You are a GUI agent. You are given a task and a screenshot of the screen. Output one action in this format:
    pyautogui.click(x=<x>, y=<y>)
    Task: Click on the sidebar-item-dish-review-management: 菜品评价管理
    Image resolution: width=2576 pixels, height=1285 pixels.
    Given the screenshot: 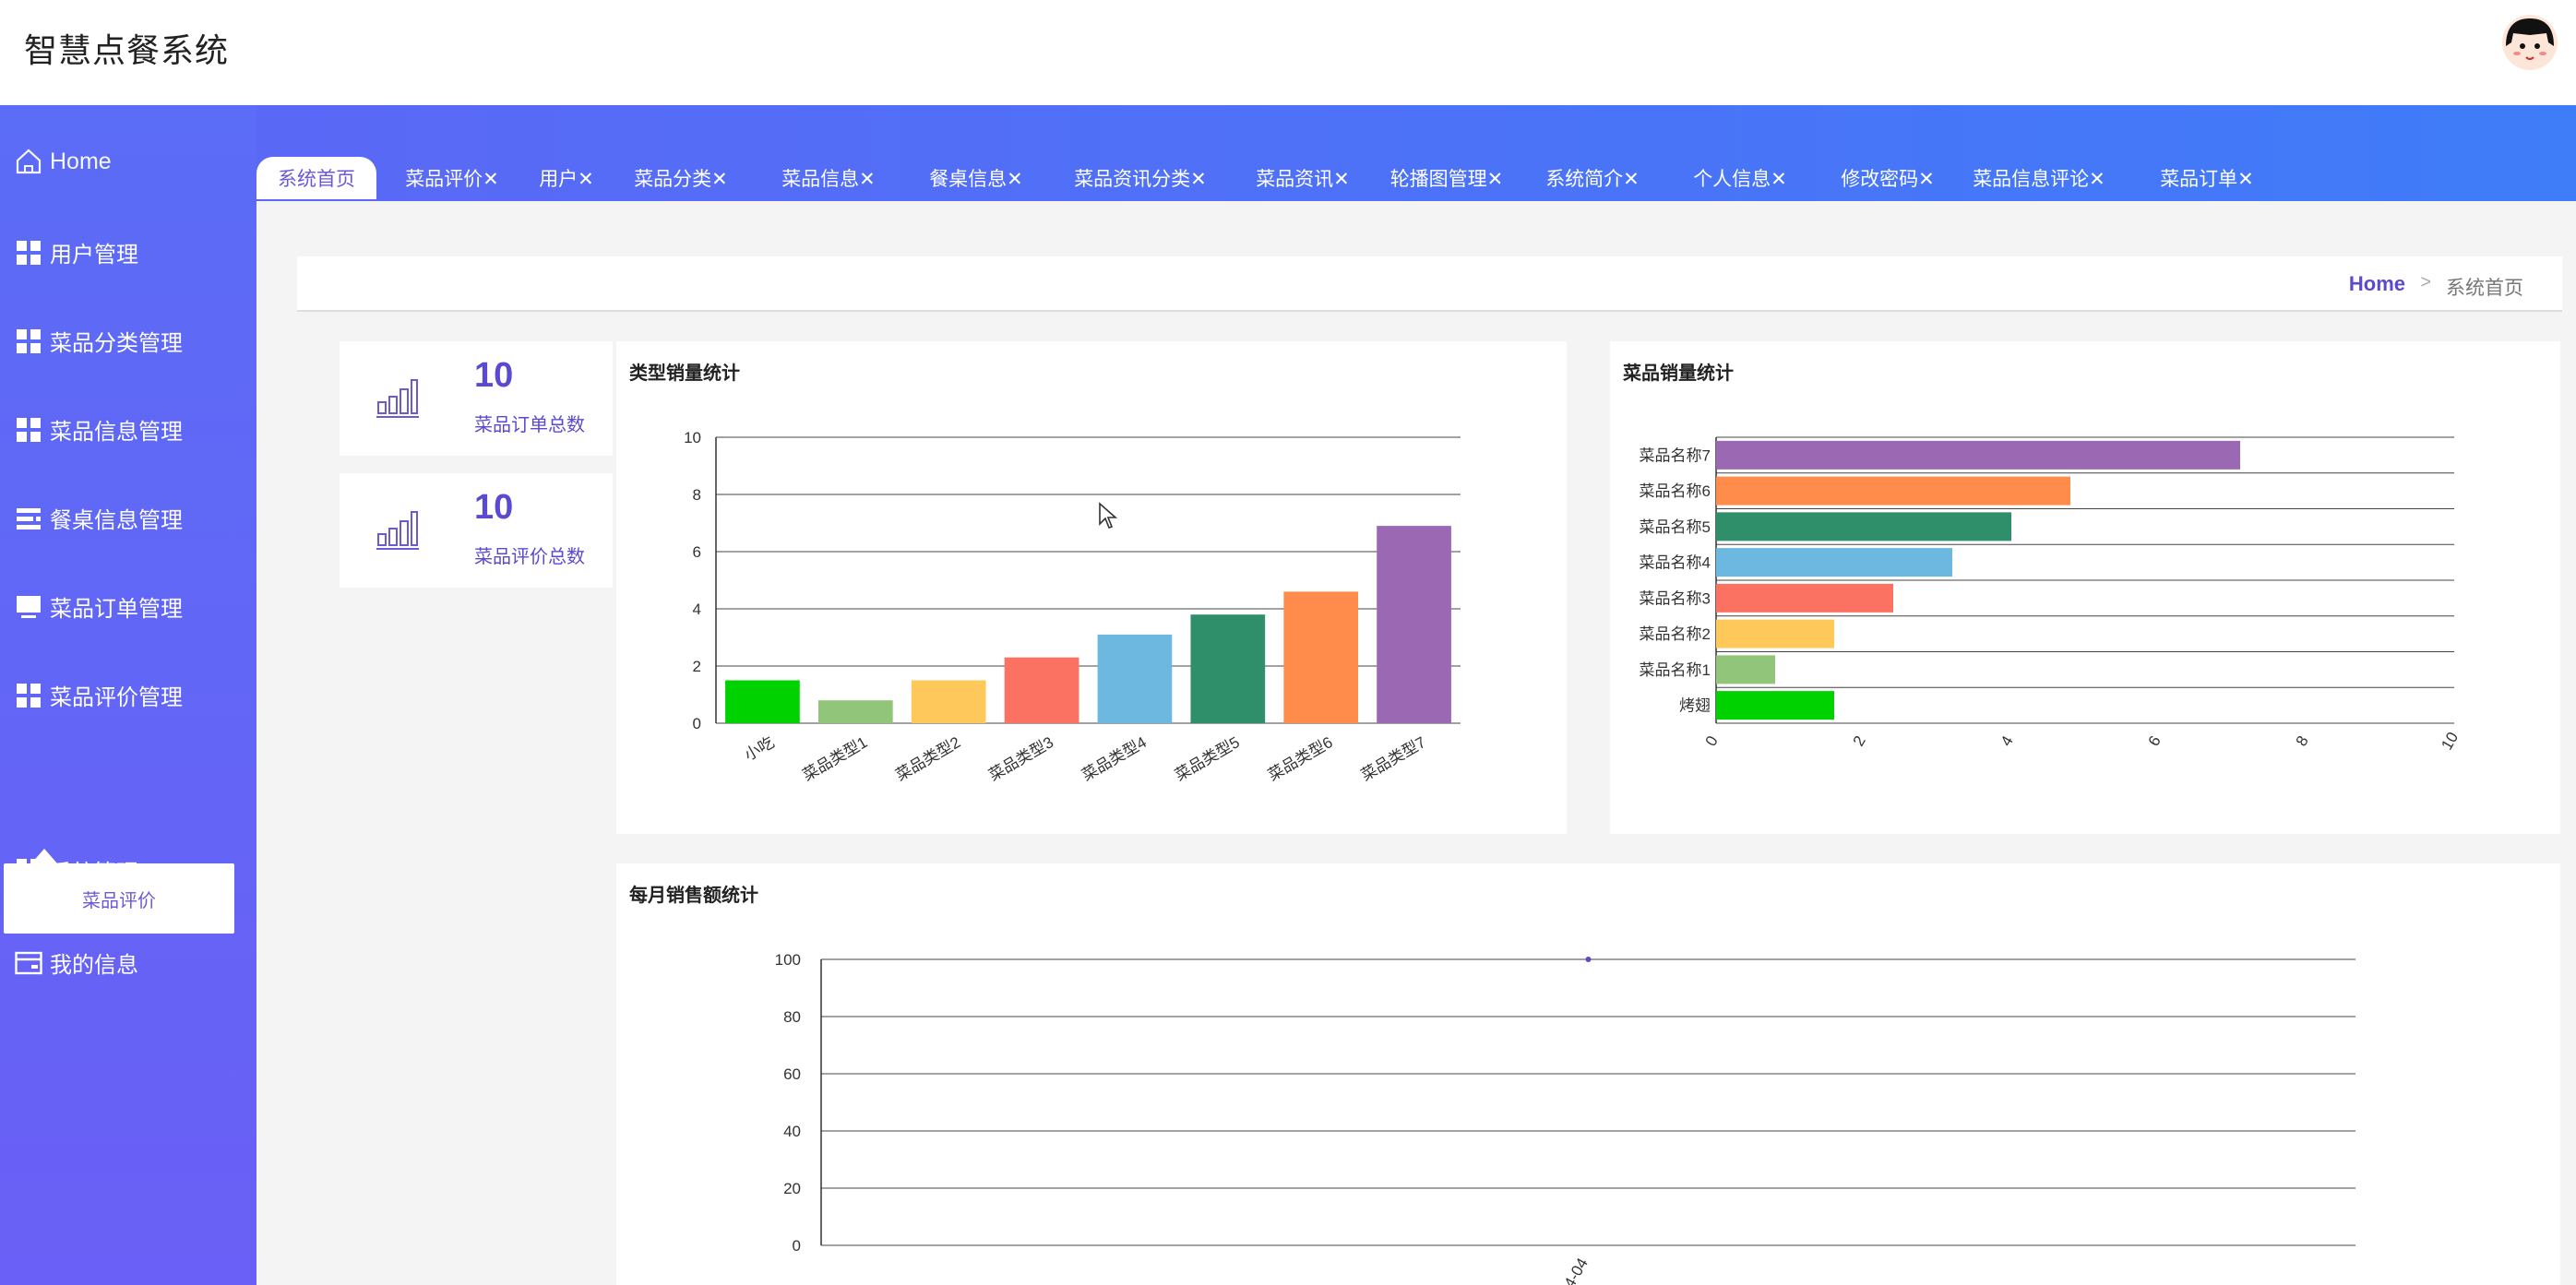 What is the action you would take?
    pyautogui.click(x=99, y=695)
    